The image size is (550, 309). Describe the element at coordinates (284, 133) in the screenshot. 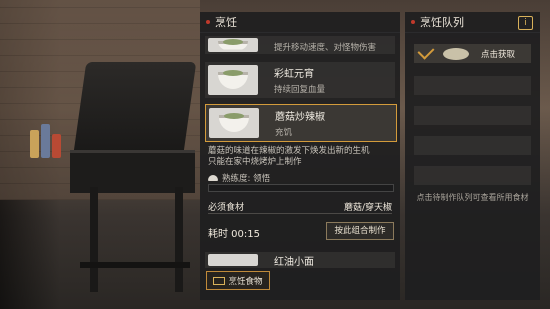

I see `recipe-desc-2: 充饥` at that location.